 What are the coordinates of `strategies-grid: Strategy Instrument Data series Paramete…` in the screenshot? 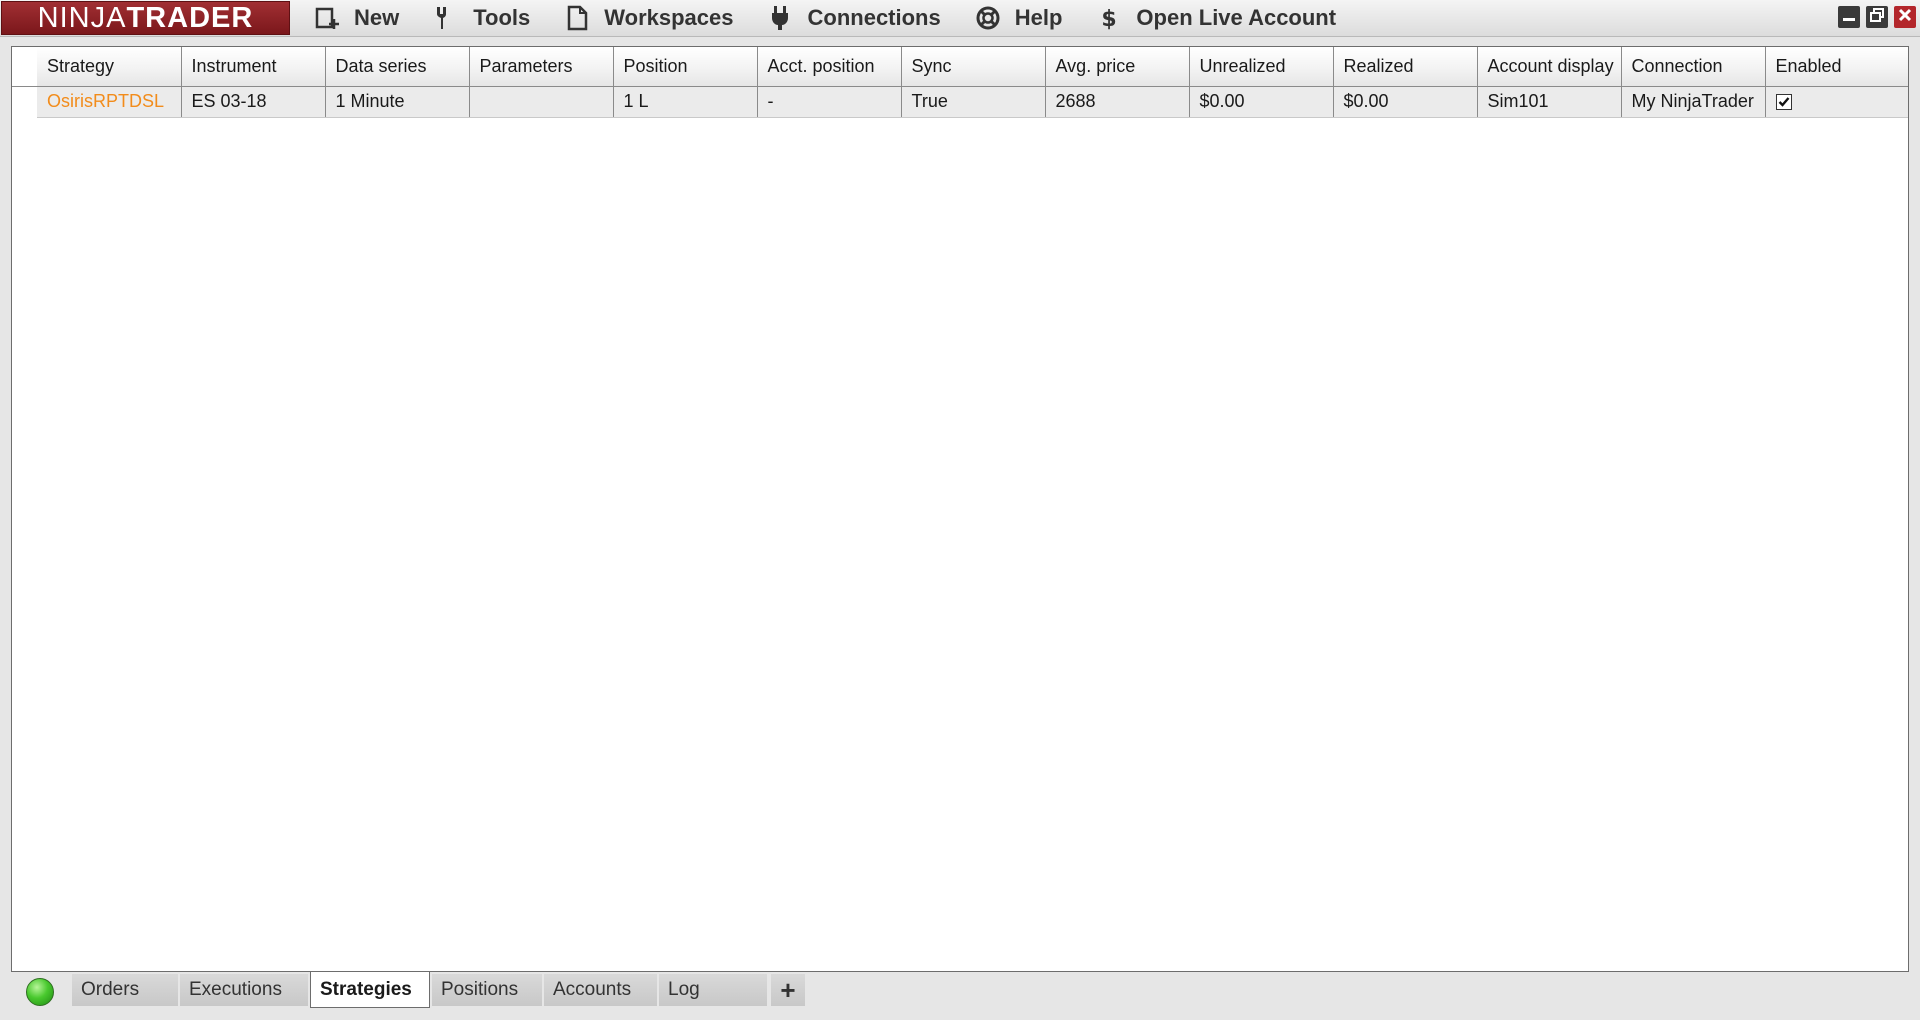 It's located at (960, 82).